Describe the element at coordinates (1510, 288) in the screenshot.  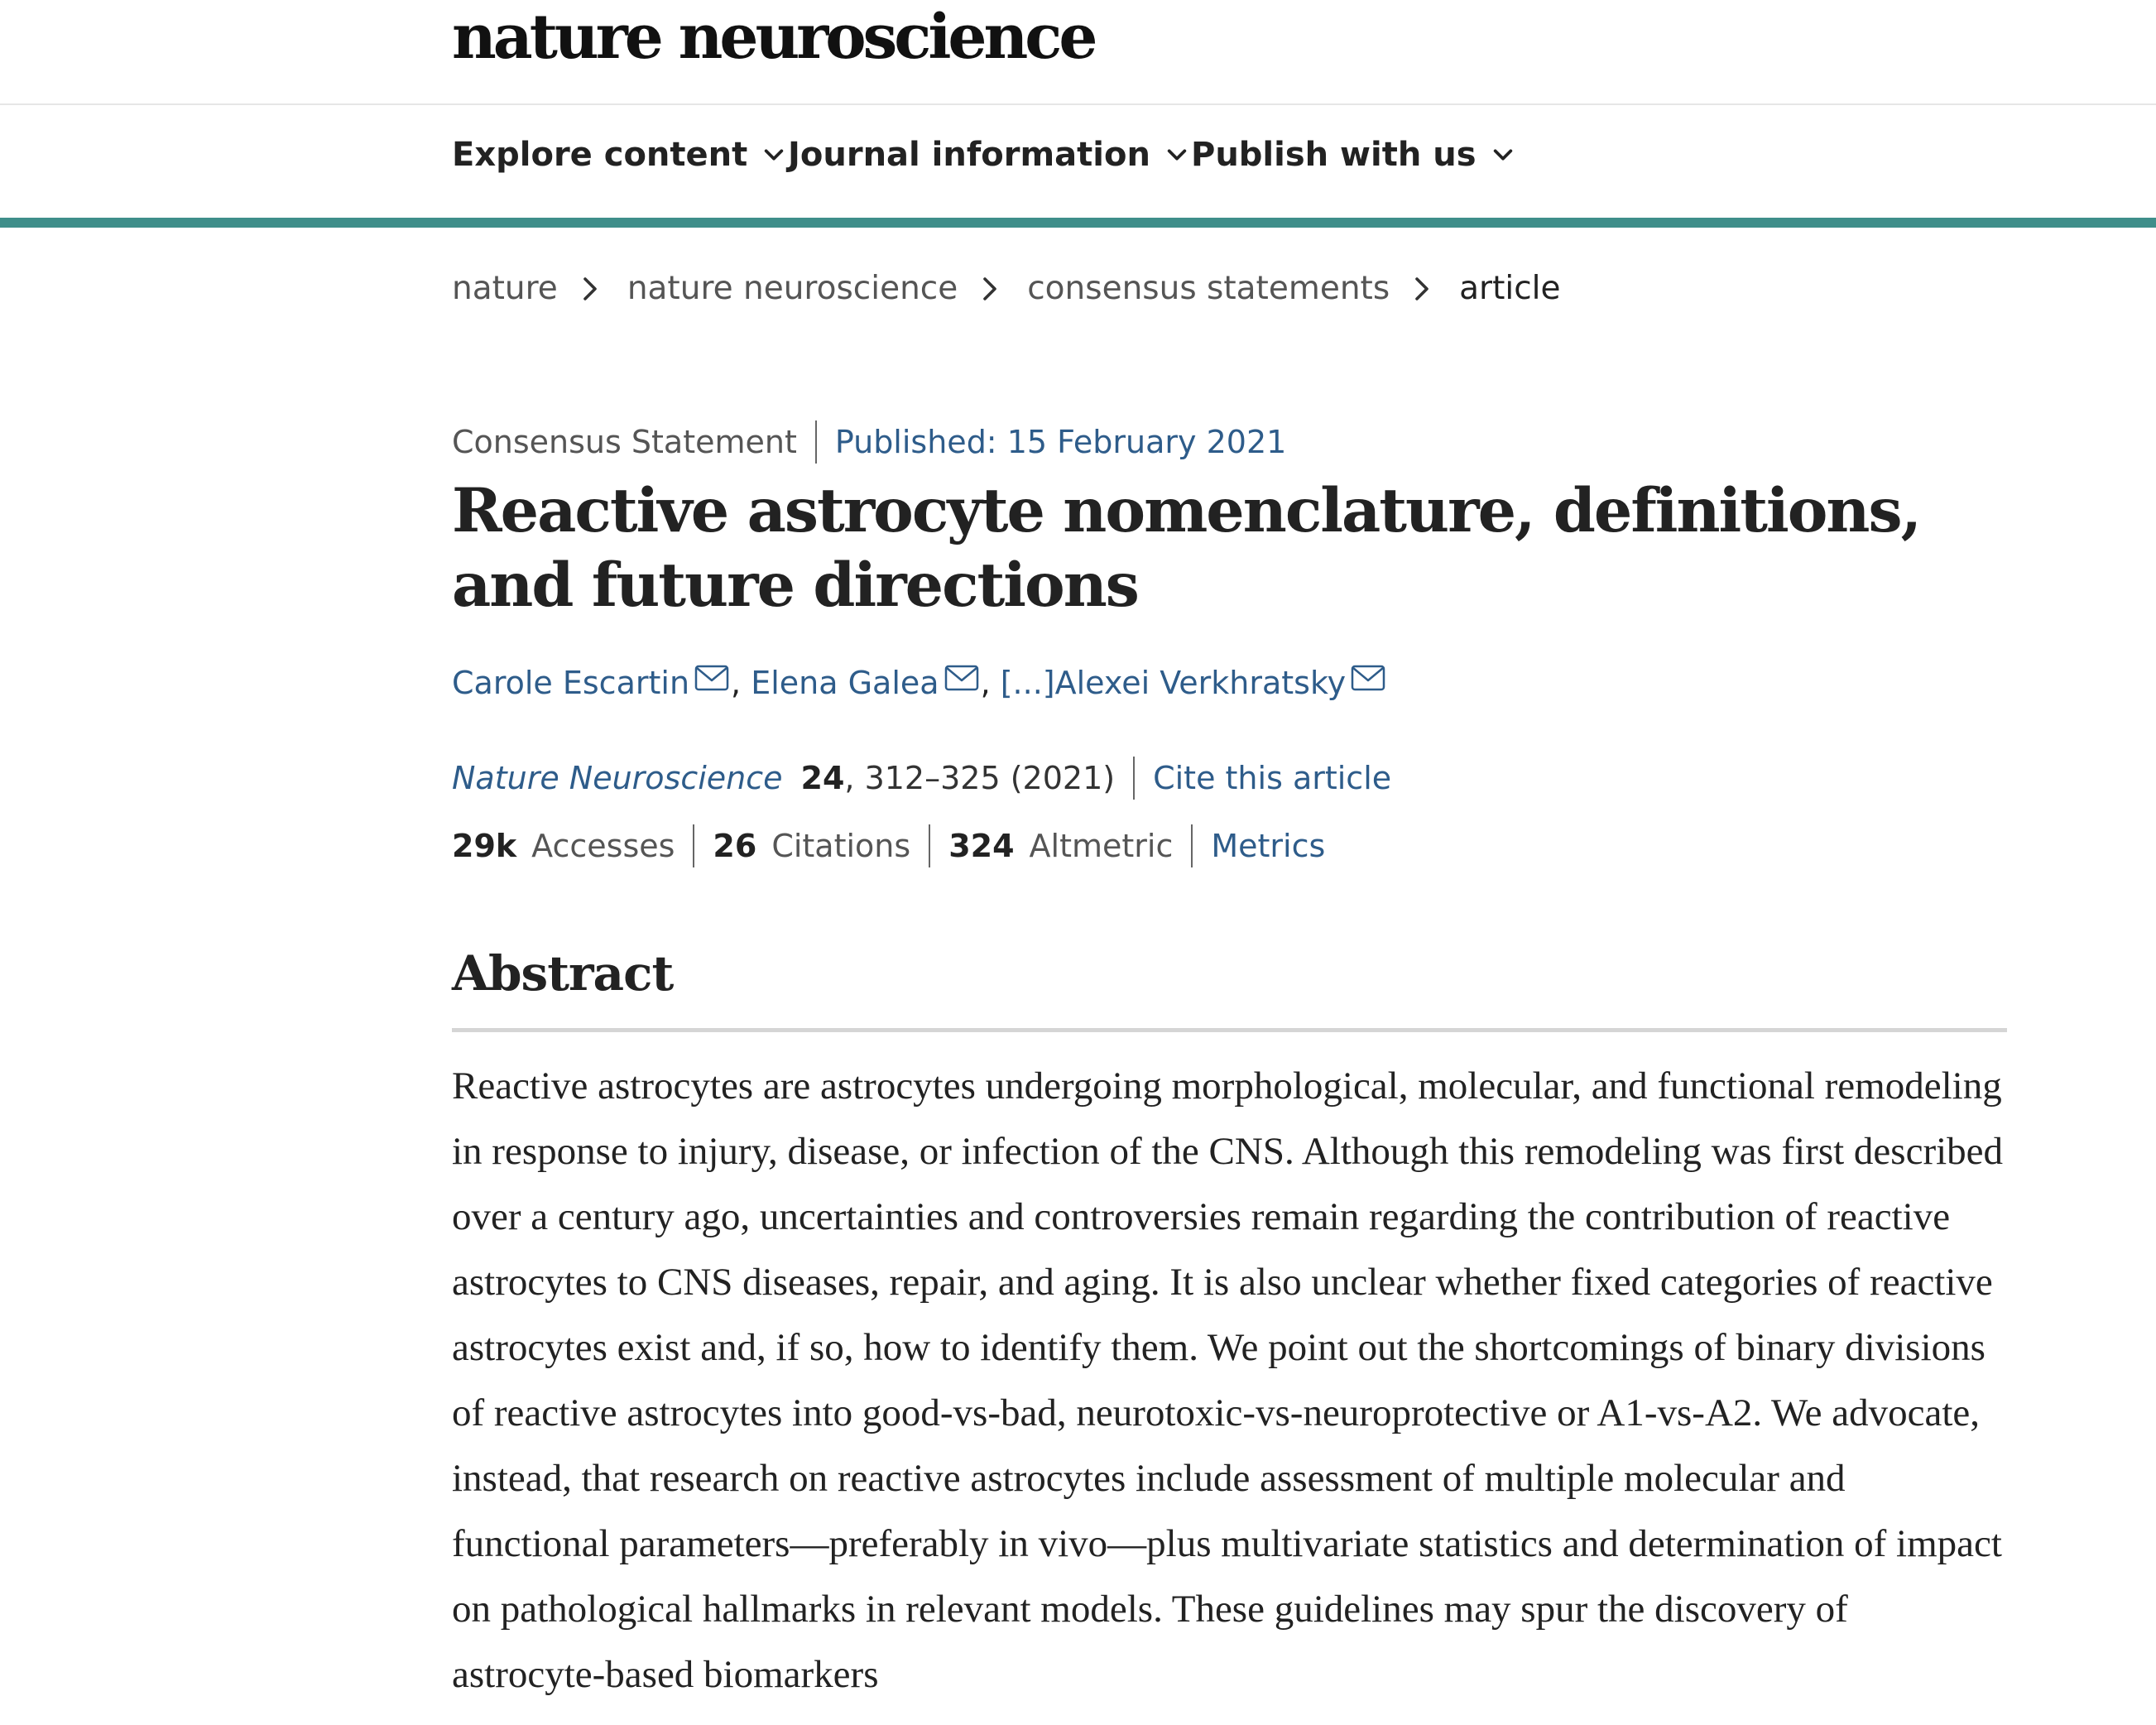
I see `breadcrumb-article: article` at that location.